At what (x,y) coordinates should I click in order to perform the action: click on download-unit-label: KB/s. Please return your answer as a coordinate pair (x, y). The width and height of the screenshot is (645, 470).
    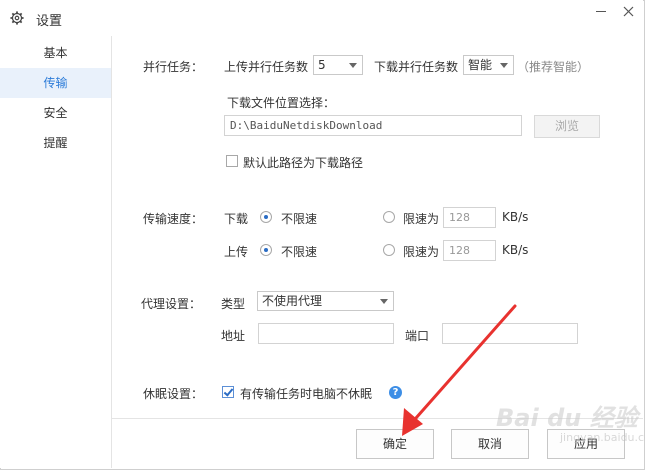
    Looking at the image, I should click on (515, 217).